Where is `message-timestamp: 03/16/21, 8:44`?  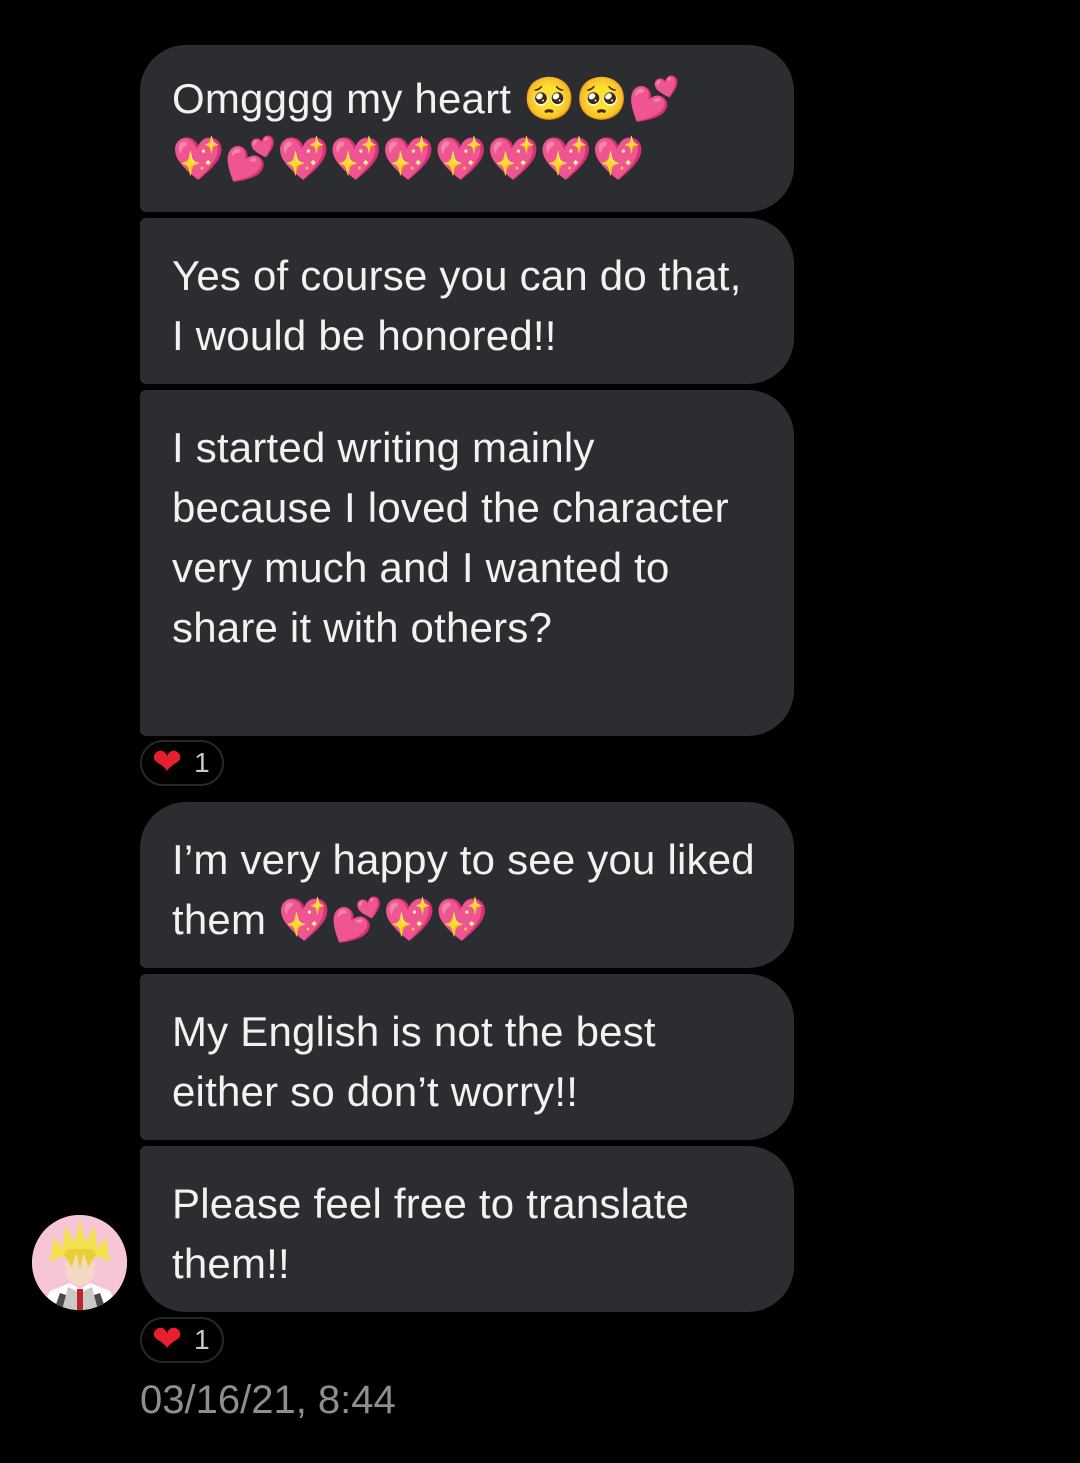 message-timestamp: 03/16/21, 8:44 is located at coordinates (268, 1400).